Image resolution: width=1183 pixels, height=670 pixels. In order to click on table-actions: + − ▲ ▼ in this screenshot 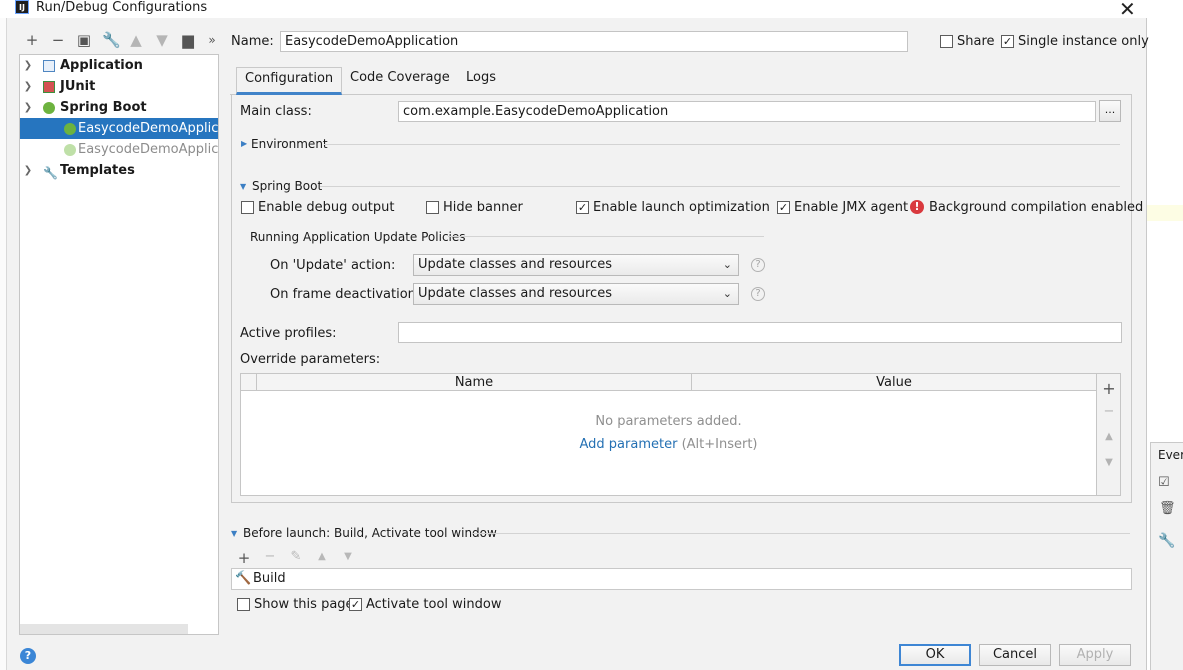, I will do `click(1109, 434)`.